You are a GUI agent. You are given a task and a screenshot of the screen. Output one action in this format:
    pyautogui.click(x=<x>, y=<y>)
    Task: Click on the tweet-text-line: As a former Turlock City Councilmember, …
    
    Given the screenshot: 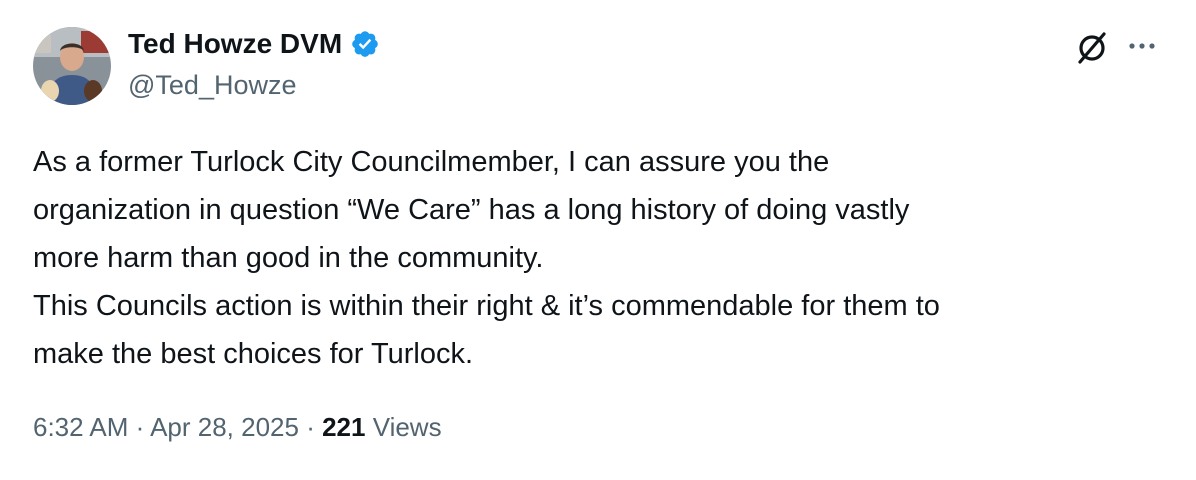 What is the action you would take?
    pyautogui.click(x=431, y=162)
    